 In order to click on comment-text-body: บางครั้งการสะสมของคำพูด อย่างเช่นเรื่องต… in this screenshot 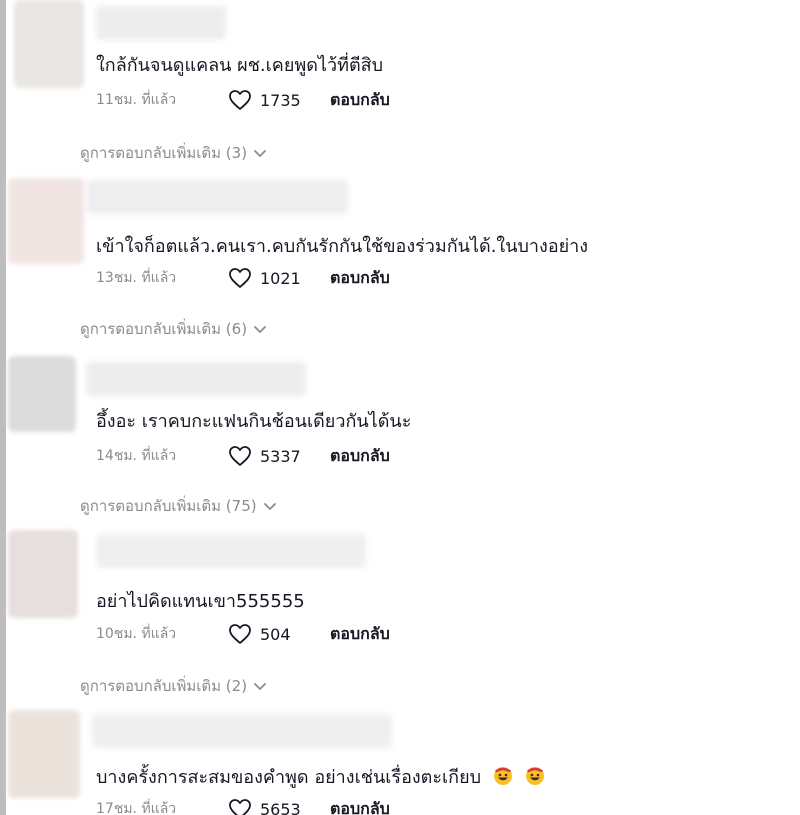, I will do `click(289, 777)`.